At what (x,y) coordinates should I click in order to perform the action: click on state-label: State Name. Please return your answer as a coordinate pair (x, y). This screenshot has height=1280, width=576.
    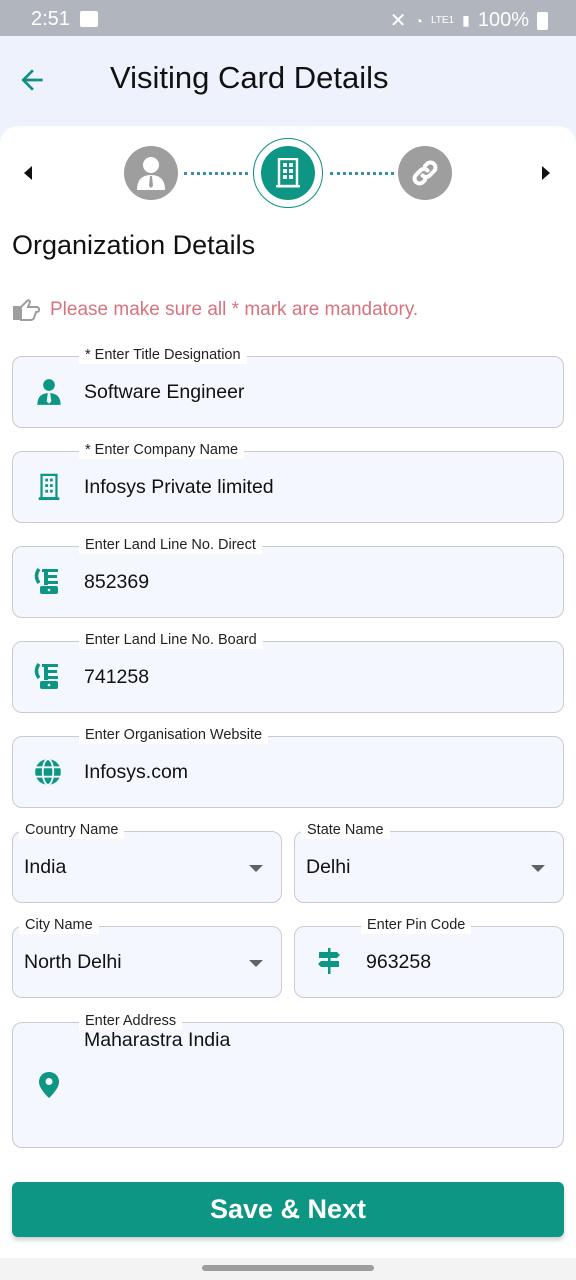
    Looking at the image, I should click on (345, 830).